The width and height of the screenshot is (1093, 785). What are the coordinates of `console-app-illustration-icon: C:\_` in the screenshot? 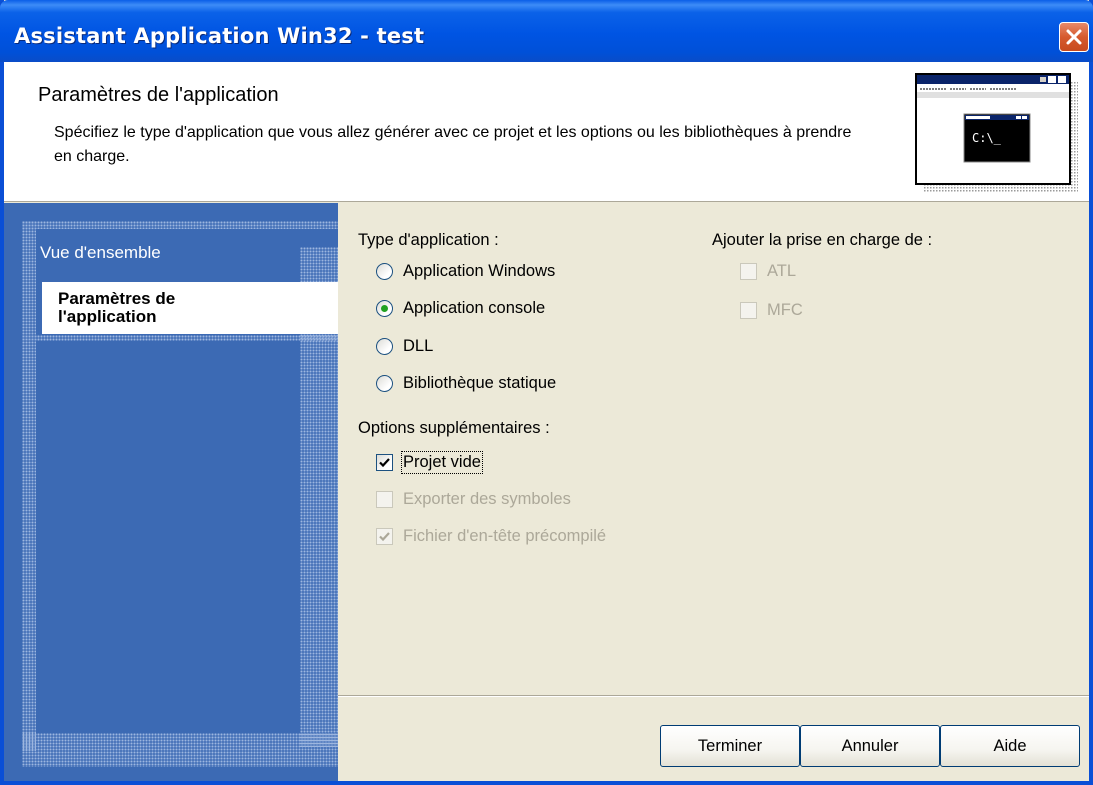 It's located at (996, 132).